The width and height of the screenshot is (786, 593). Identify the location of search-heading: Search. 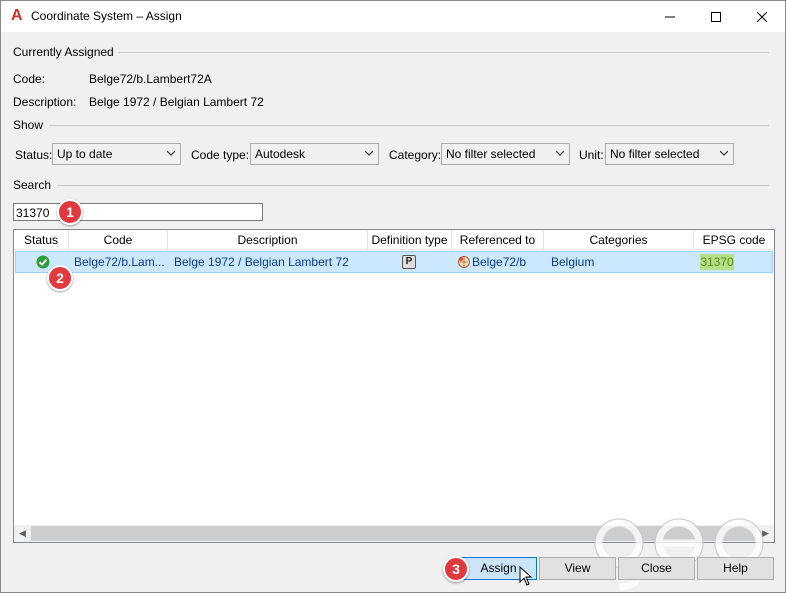
(32, 185).